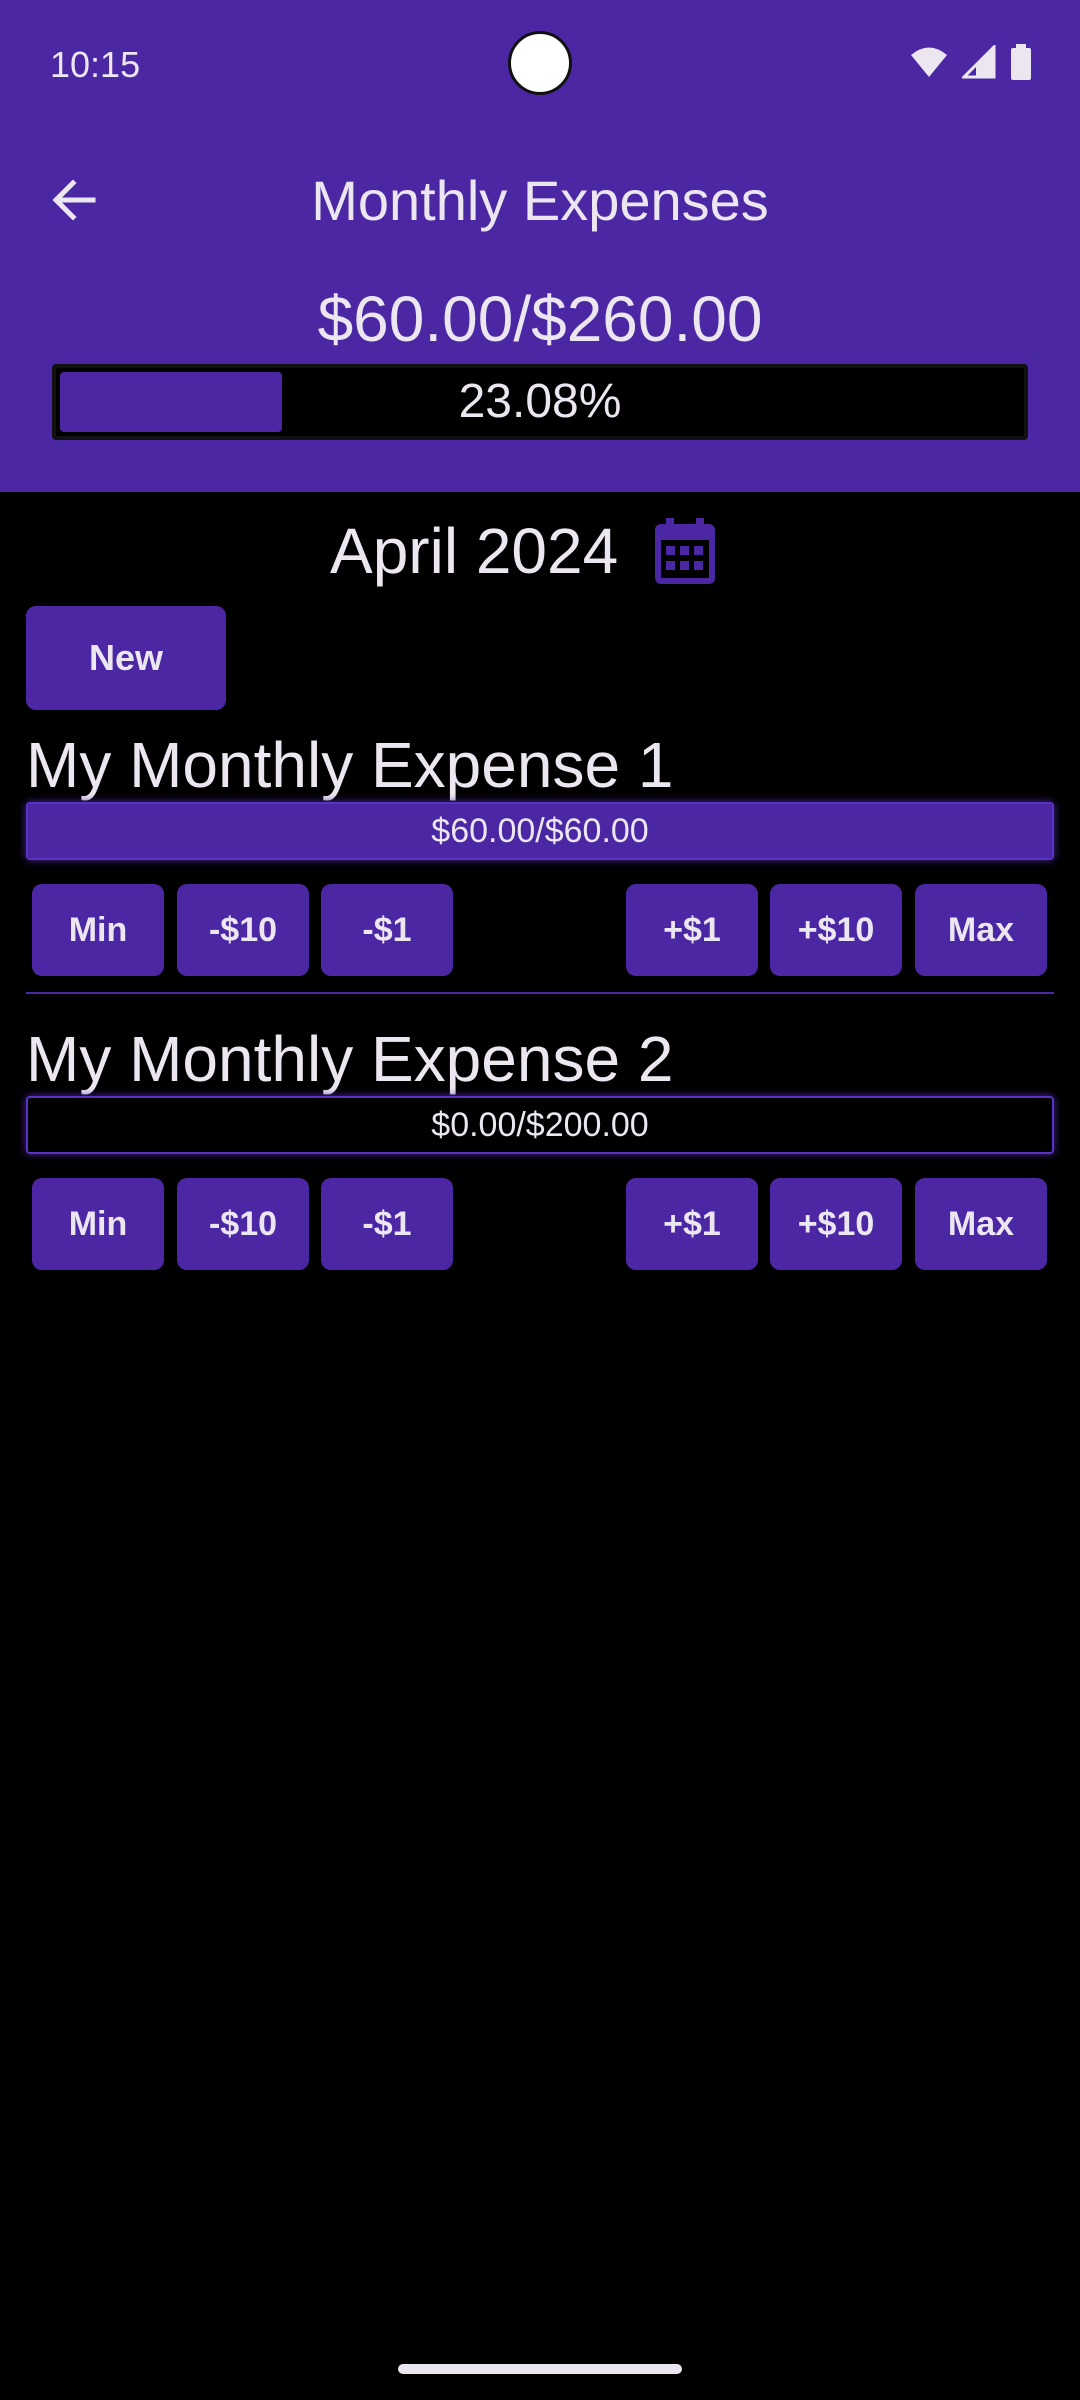 Image resolution: width=1080 pixels, height=2400 pixels. I want to click on camera-cutout, so click(540, 63).